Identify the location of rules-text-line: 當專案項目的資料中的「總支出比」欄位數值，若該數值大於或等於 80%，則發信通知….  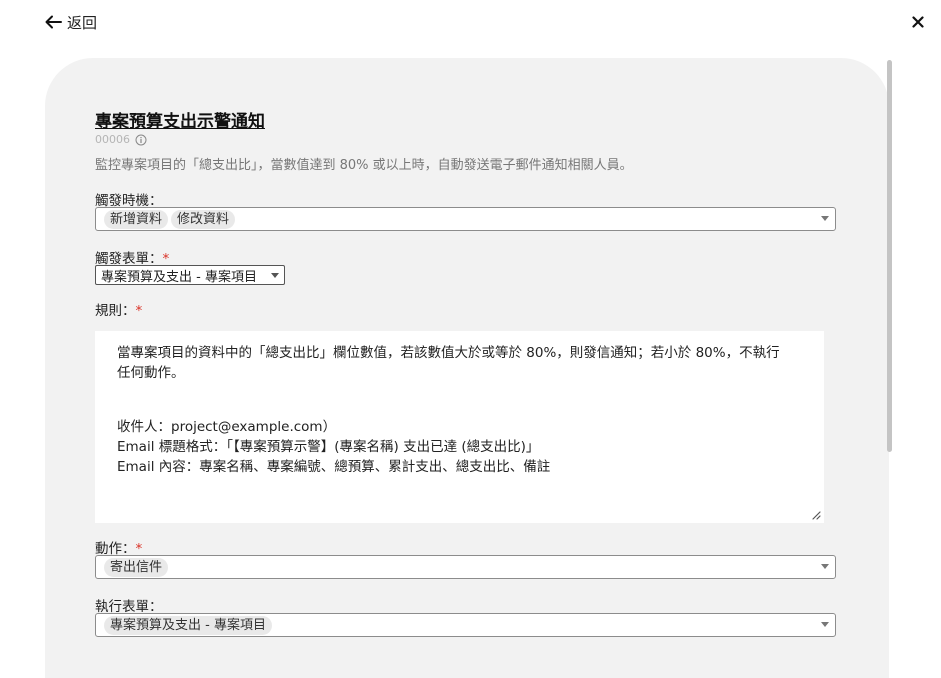
(448, 353).